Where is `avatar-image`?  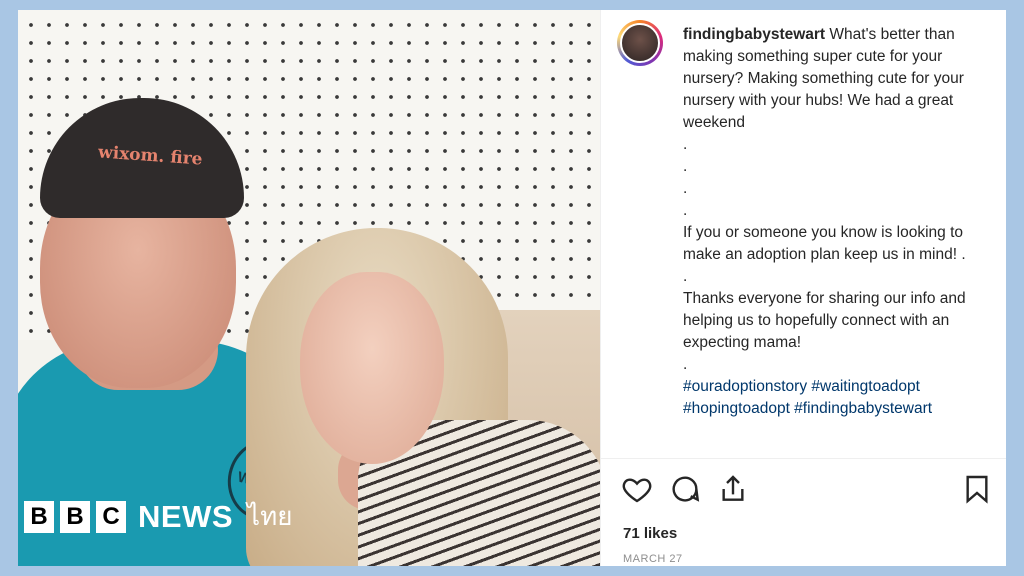 avatar-image is located at coordinates (640, 43).